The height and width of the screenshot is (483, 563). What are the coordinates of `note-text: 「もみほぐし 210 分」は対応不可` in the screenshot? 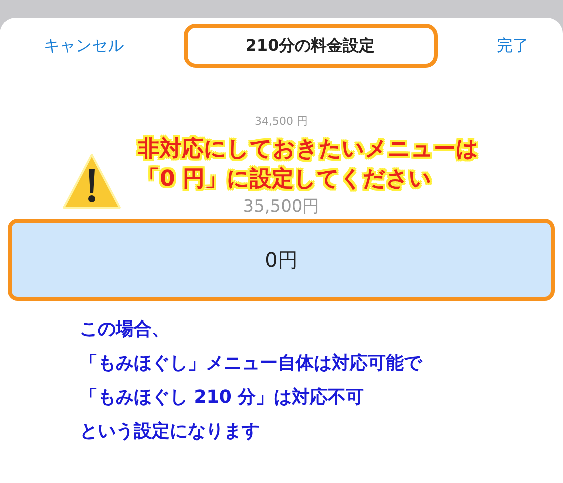 It's located at (223, 398).